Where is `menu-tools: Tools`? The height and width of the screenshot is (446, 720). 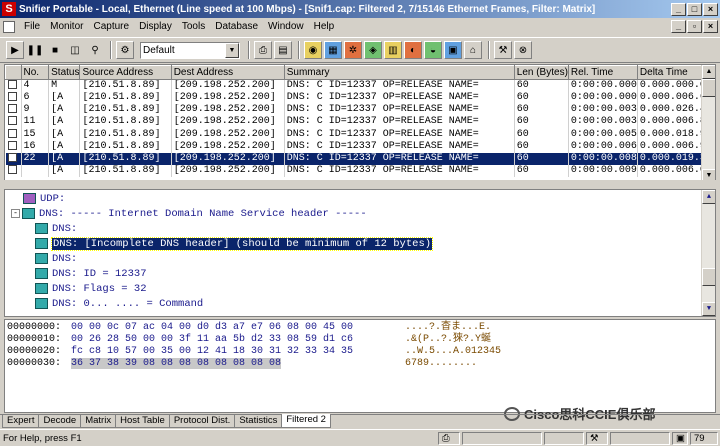 menu-tools: Tools is located at coordinates (193, 26).